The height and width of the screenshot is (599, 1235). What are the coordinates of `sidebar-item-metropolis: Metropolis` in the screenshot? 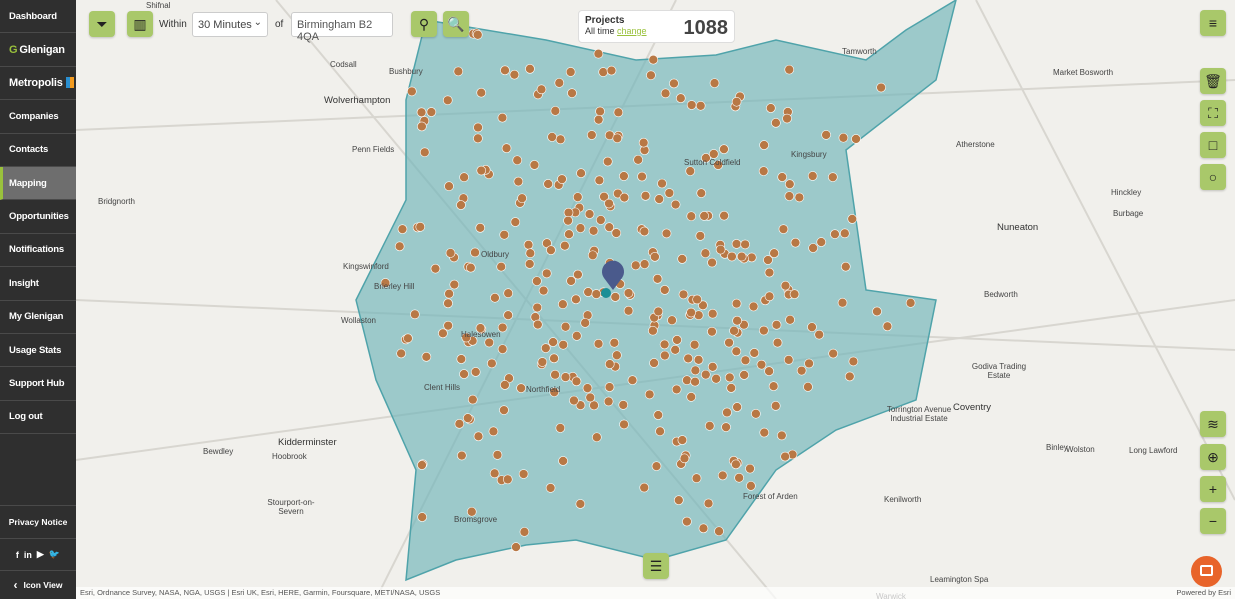 It's located at (38, 84).